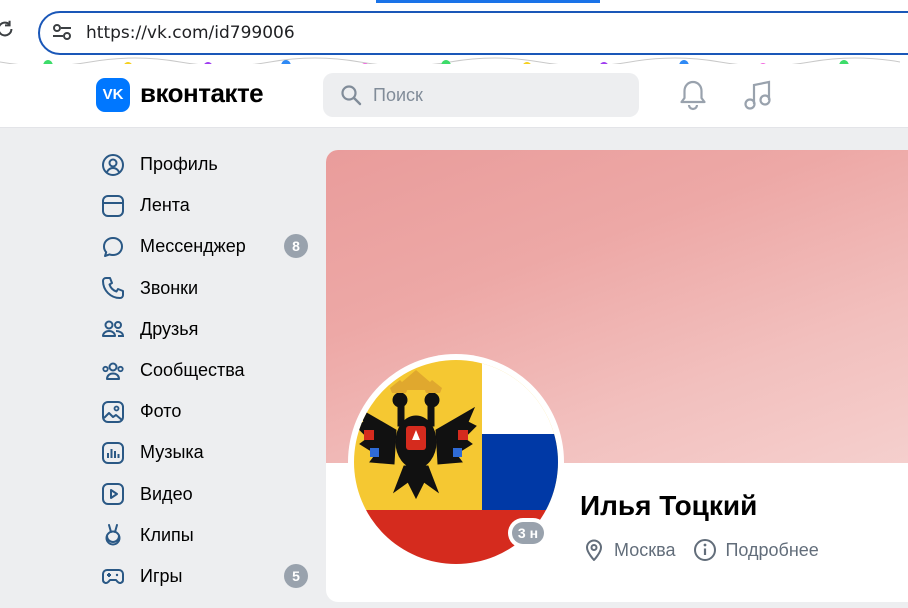  Describe the element at coordinates (113, 288) in the screenshot. I see `phone-icon` at that location.